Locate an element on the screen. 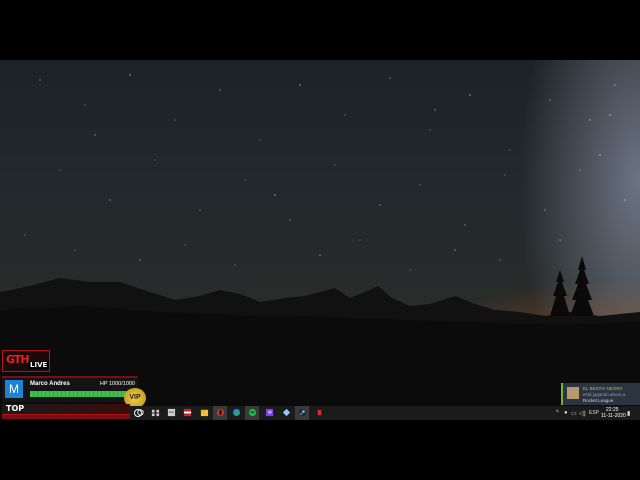 The image size is (640, 480). language-indicator: ESP is located at coordinates (594, 413).